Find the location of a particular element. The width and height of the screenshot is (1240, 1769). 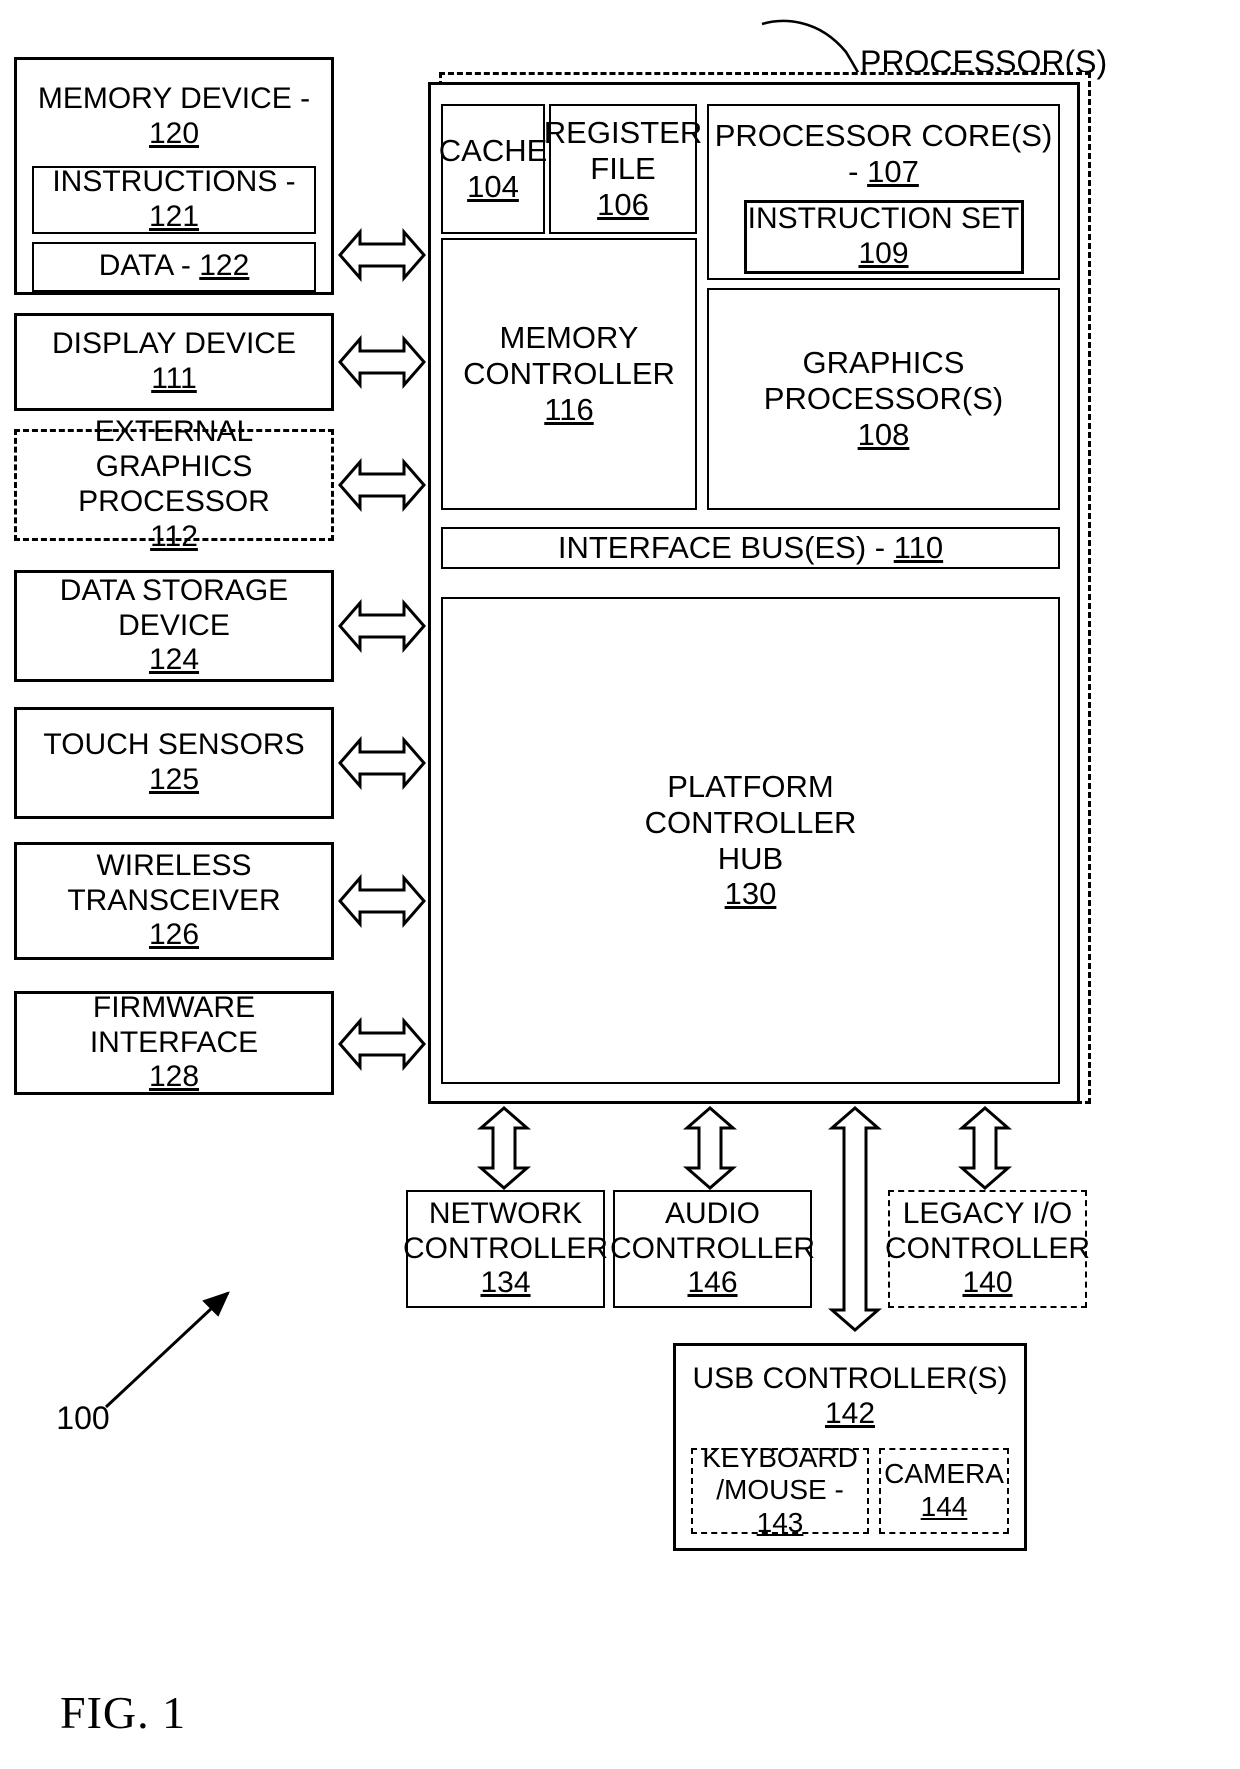

graphics-processor-block: GRAPHICS PROCESSOR(S) 108 is located at coordinates (883, 399).